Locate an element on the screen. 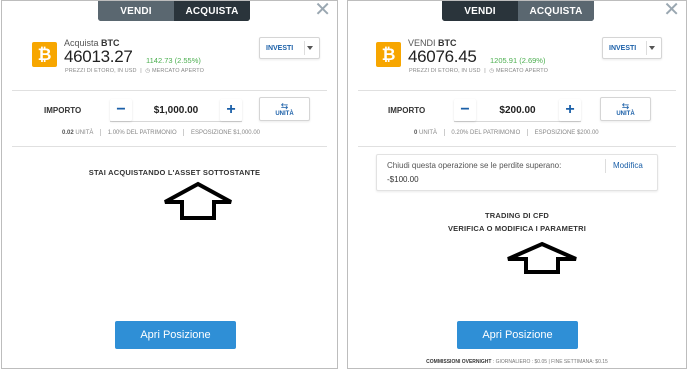  amount-stepper: − $200.00 + is located at coordinates (517, 110).